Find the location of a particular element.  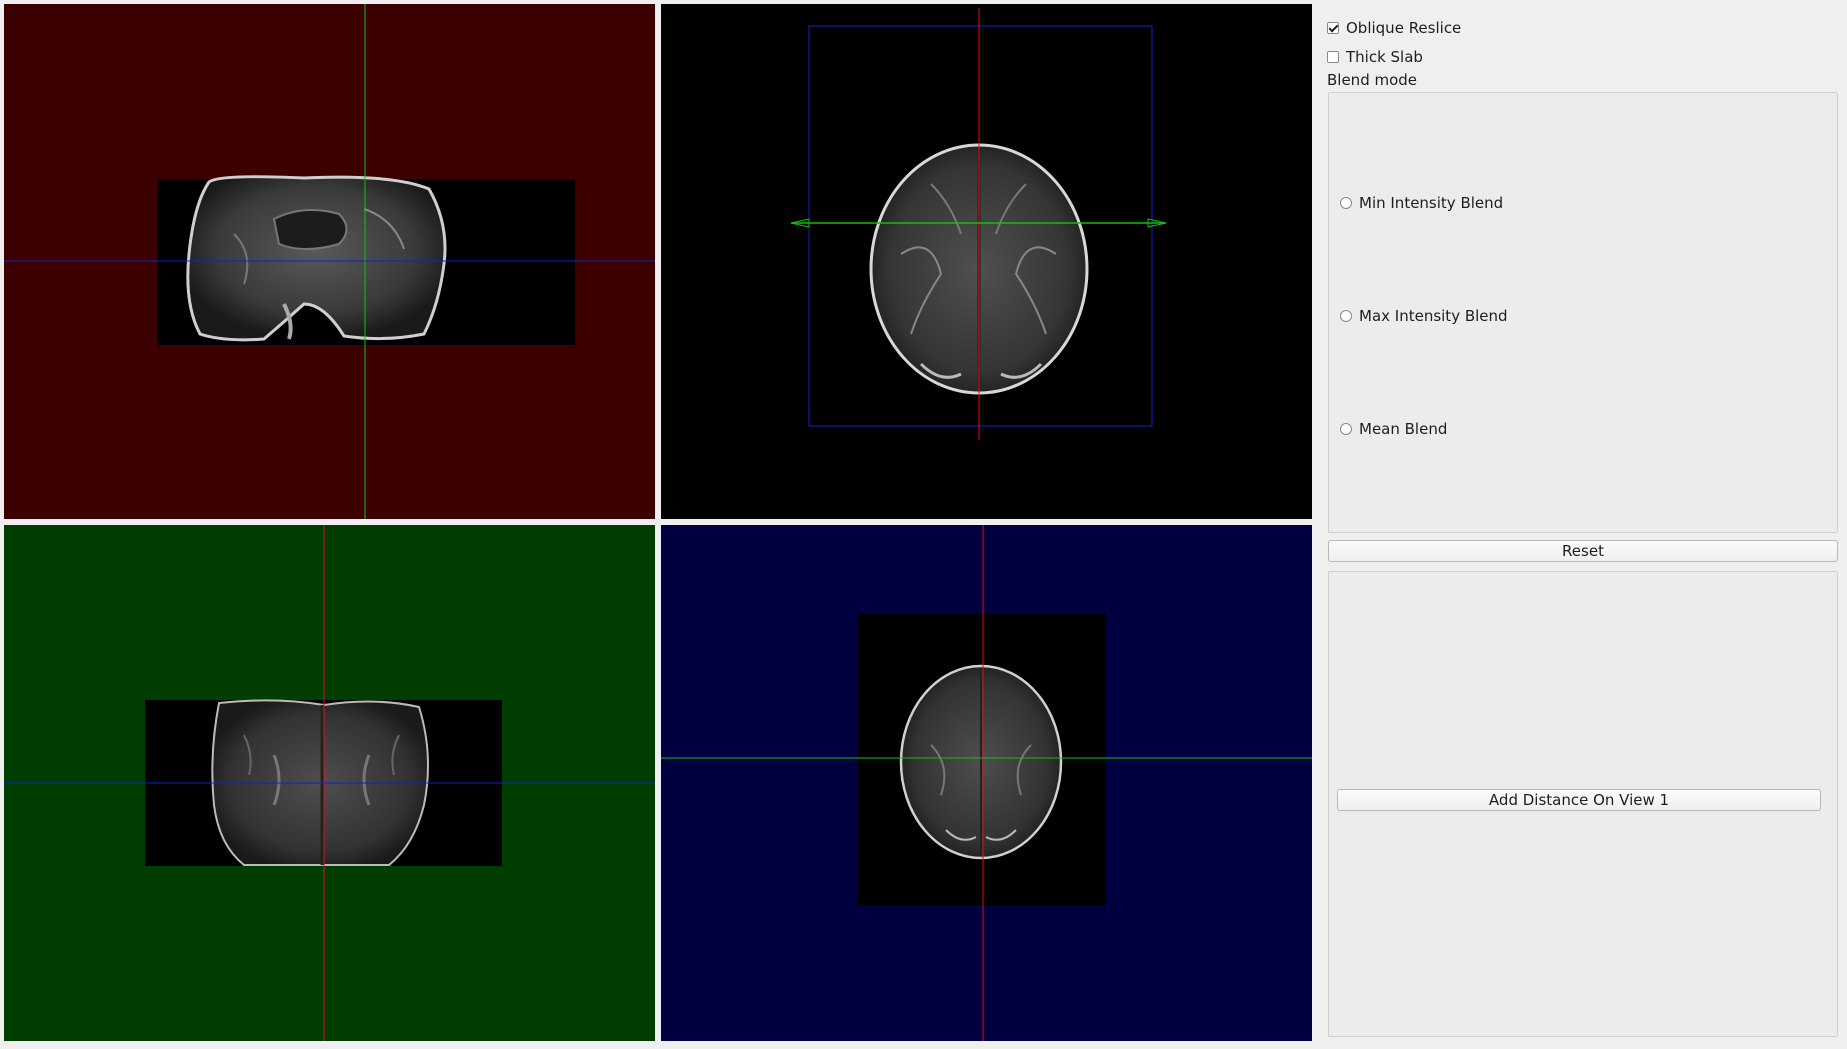

mean-blend-option: Mean Blend is located at coordinates (1393, 429).